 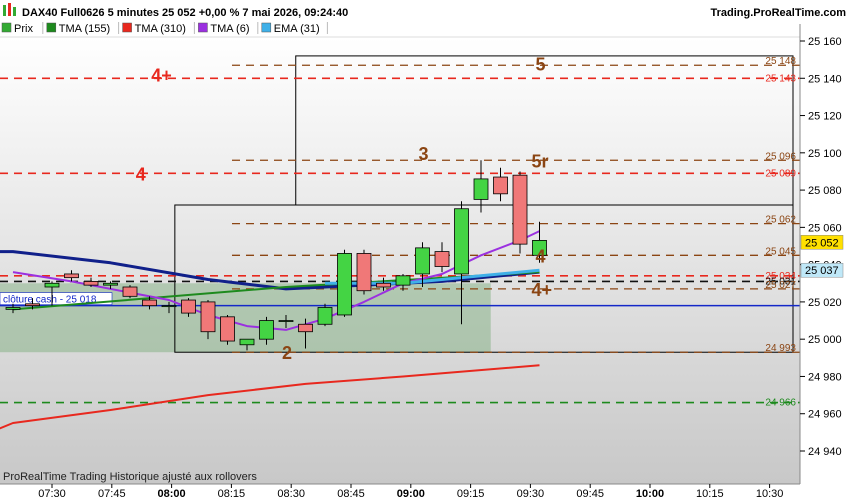 I want to click on x-tick-label-11: 10:15, so click(x=710, y=494).